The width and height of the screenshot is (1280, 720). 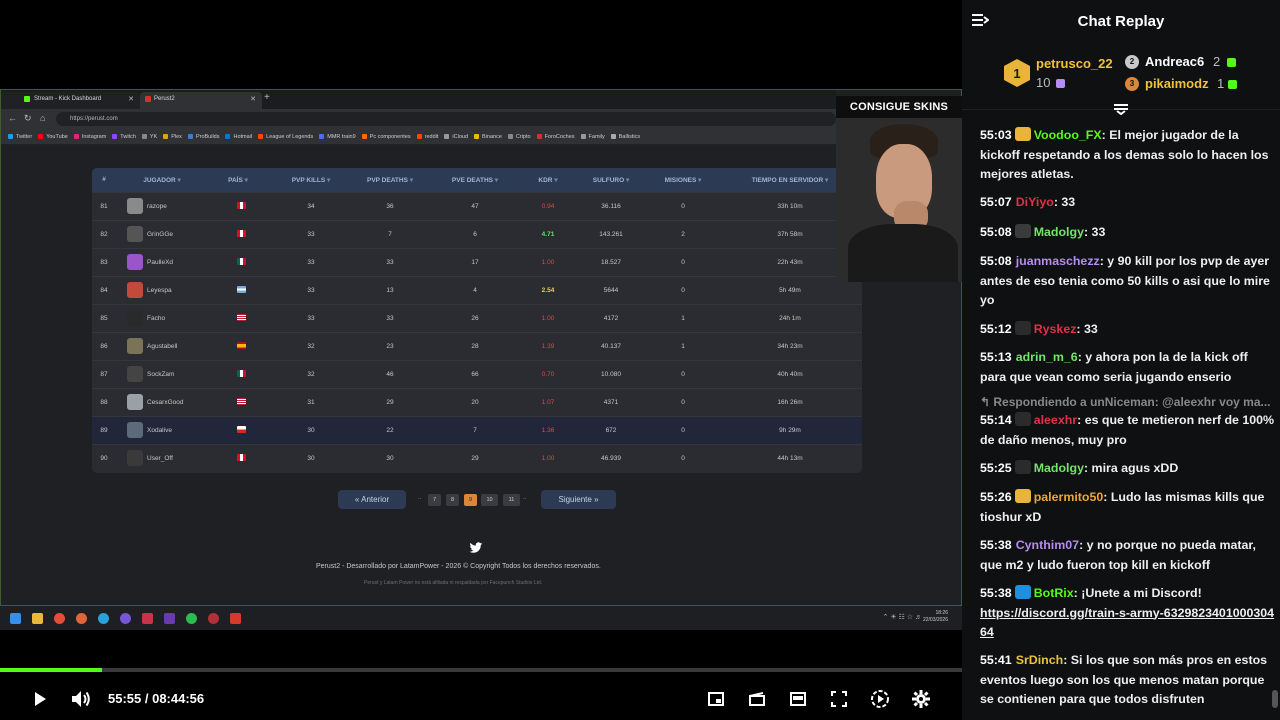 What do you see at coordinates (157, 206) in the screenshot?
I see `player-name: razope` at bounding box center [157, 206].